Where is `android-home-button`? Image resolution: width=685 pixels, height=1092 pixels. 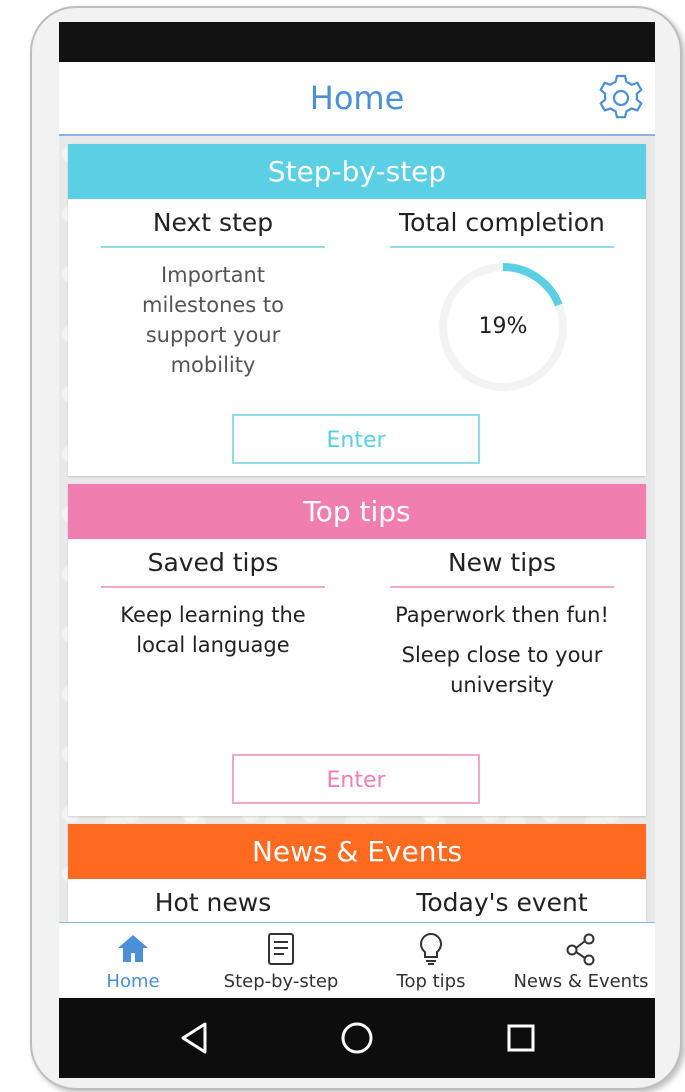 android-home-button is located at coordinates (357, 1038).